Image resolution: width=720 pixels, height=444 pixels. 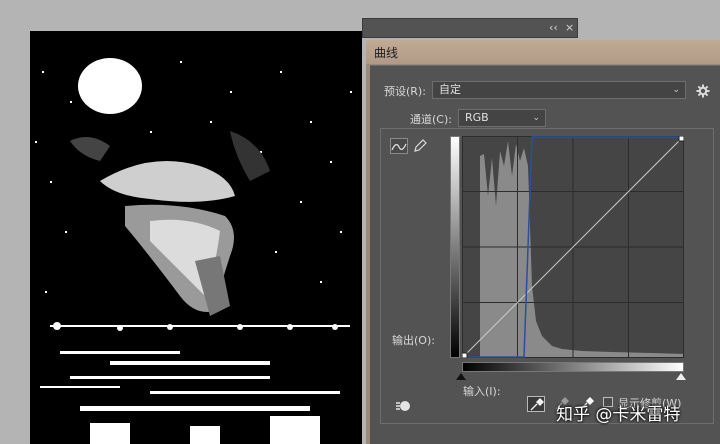 I want to click on collapse-panel-button: ‹‹, so click(x=553, y=28).